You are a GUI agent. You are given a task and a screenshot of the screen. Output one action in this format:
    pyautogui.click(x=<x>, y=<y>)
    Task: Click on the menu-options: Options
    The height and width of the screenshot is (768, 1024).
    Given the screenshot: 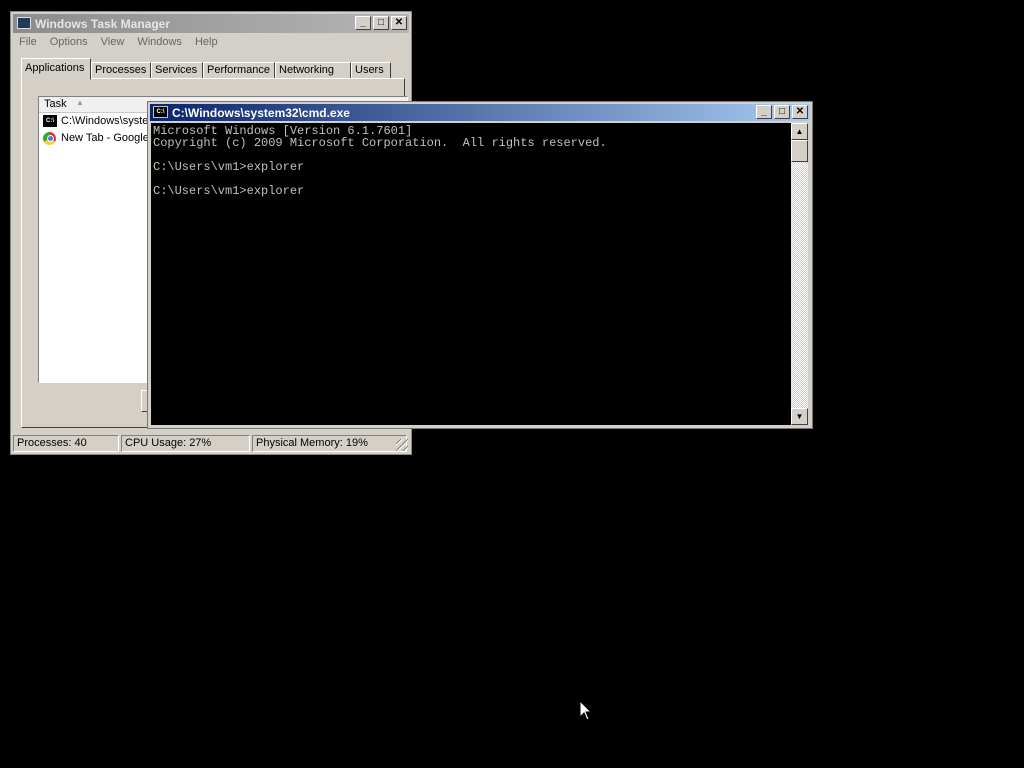 What is the action you would take?
    pyautogui.click(x=69, y=42)
    